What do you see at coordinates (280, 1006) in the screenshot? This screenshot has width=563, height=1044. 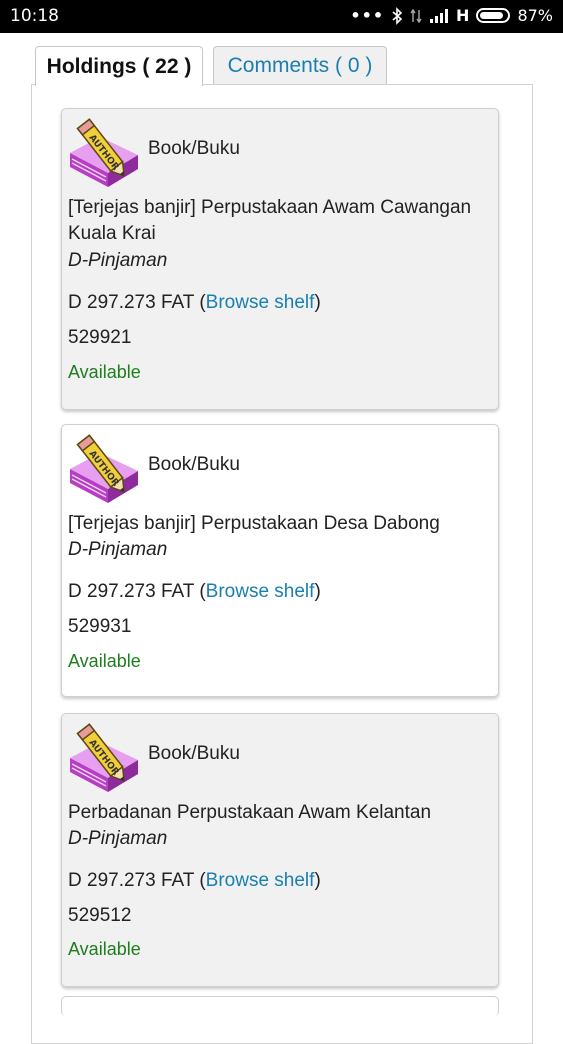 I see `holding-card-partial` at bounding box center [280, 1006].